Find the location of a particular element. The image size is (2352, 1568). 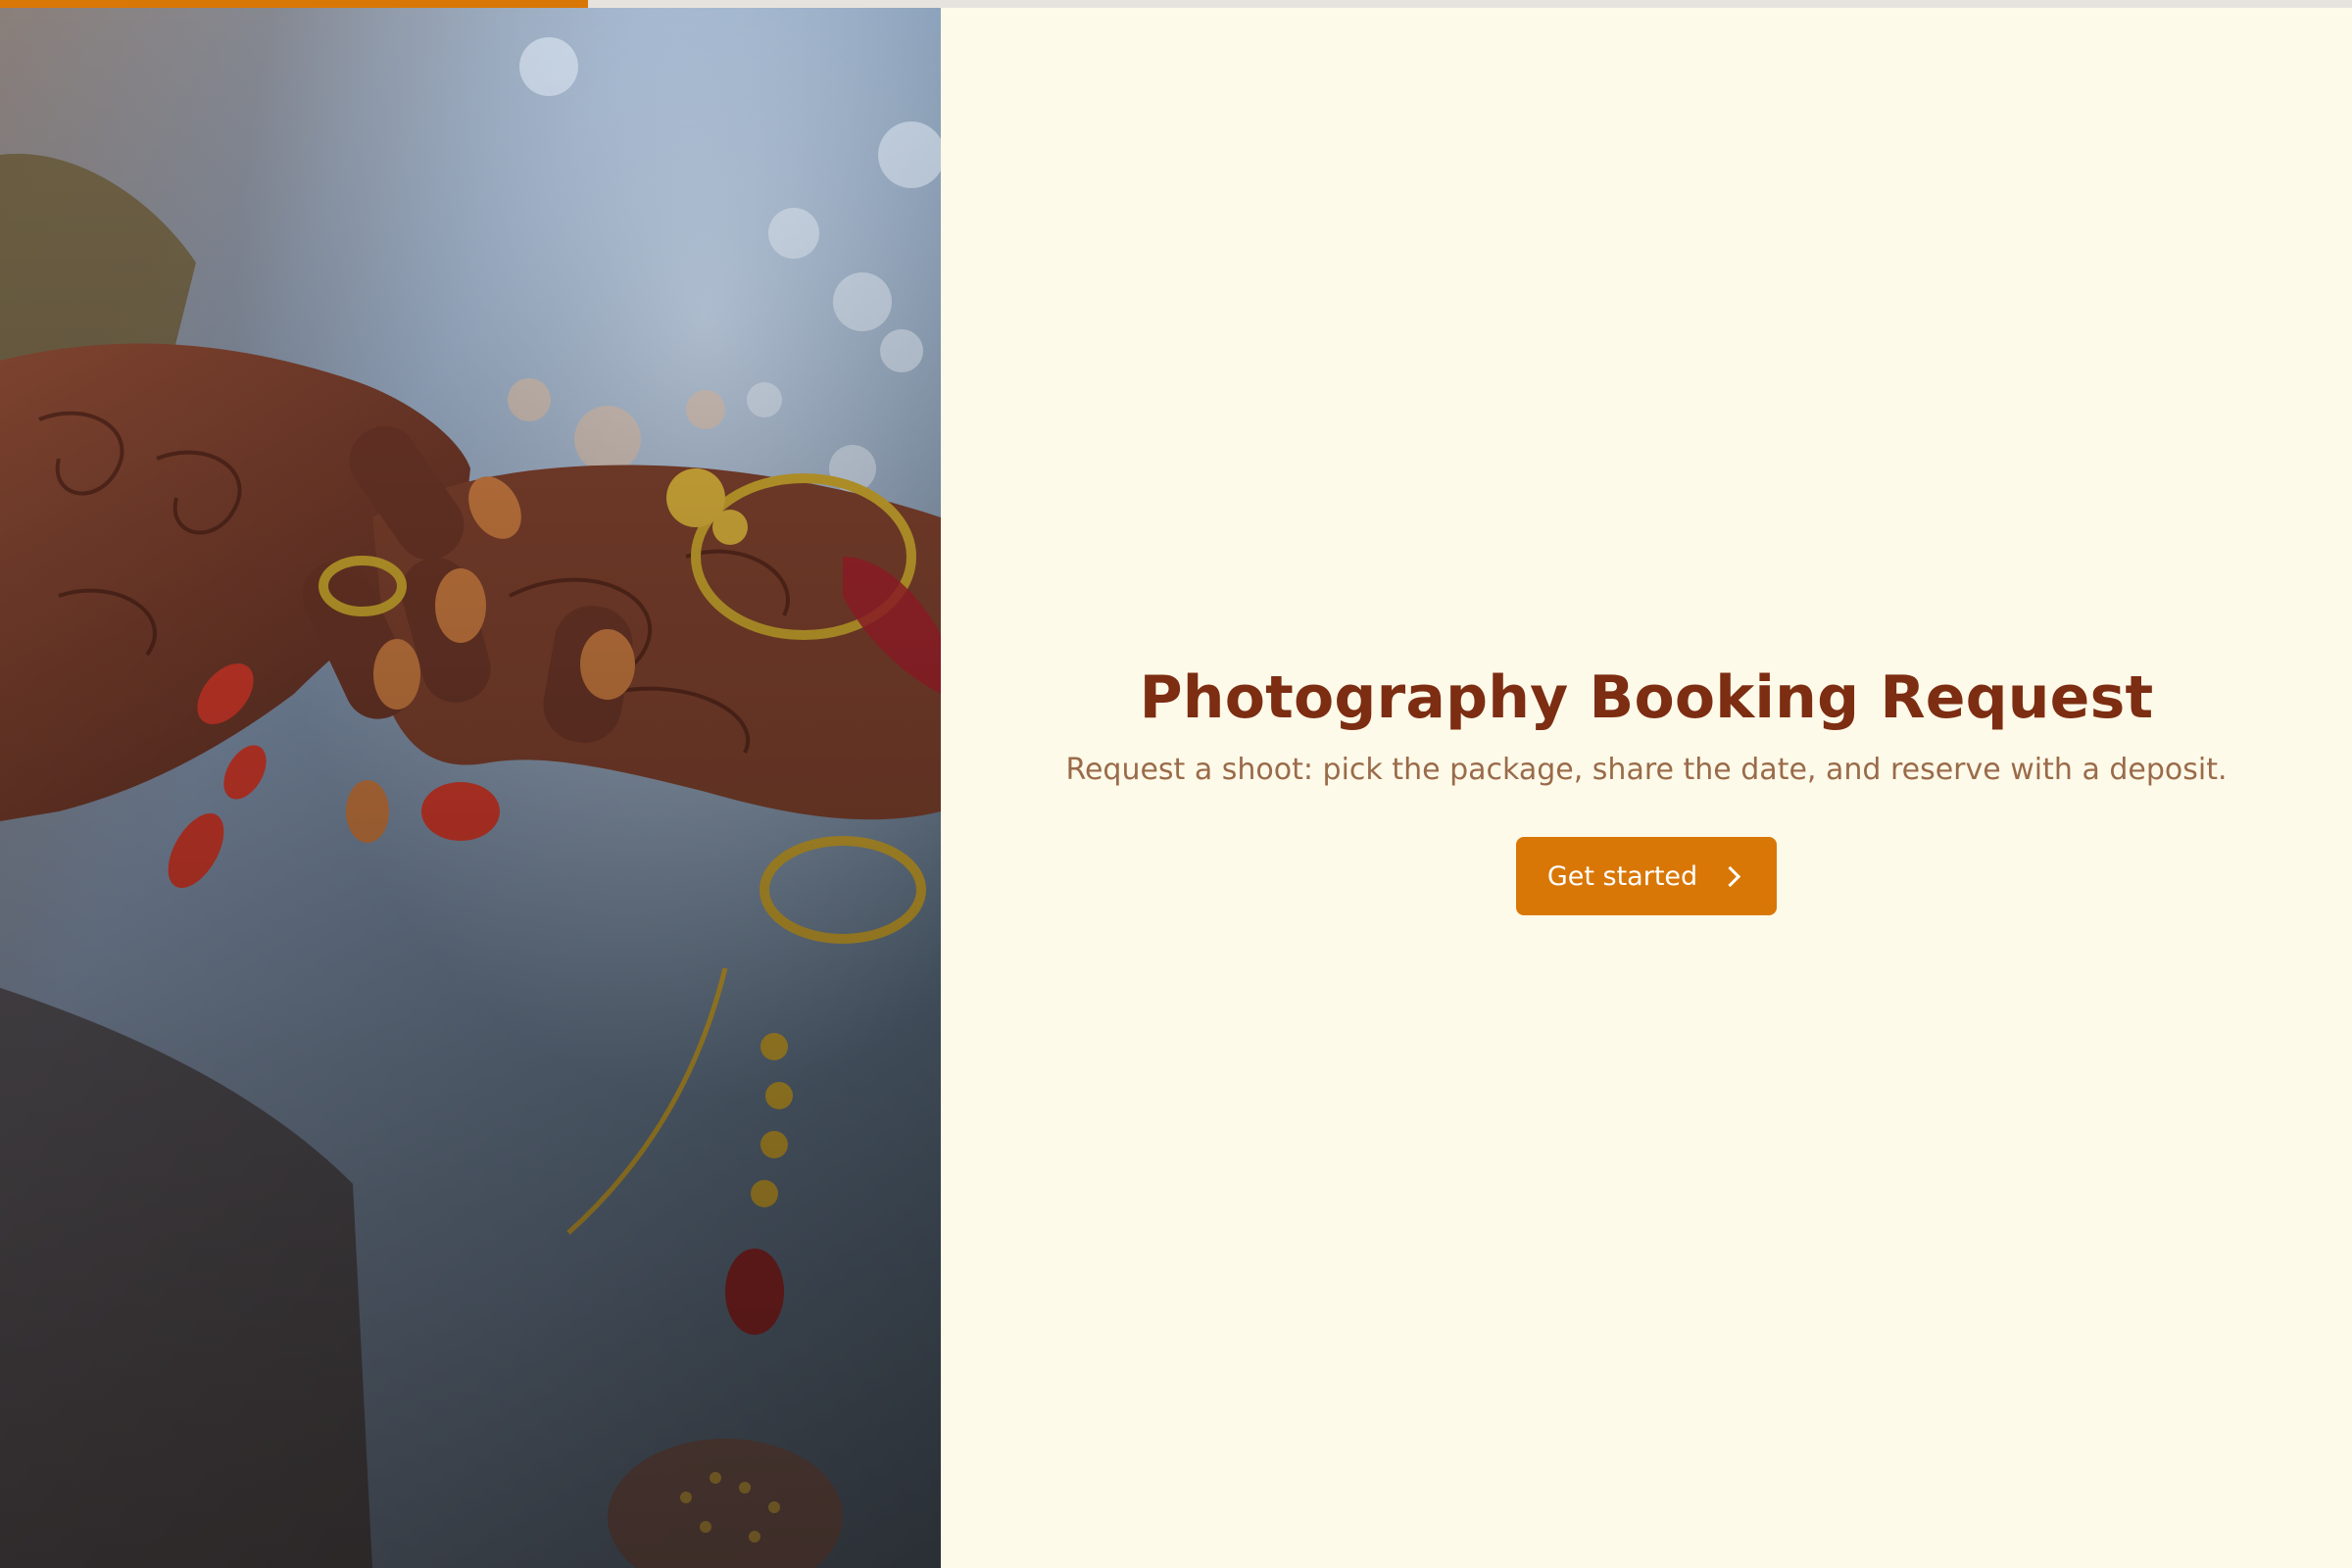

get-started-button: Get started is located at coordinates (1646, 876).